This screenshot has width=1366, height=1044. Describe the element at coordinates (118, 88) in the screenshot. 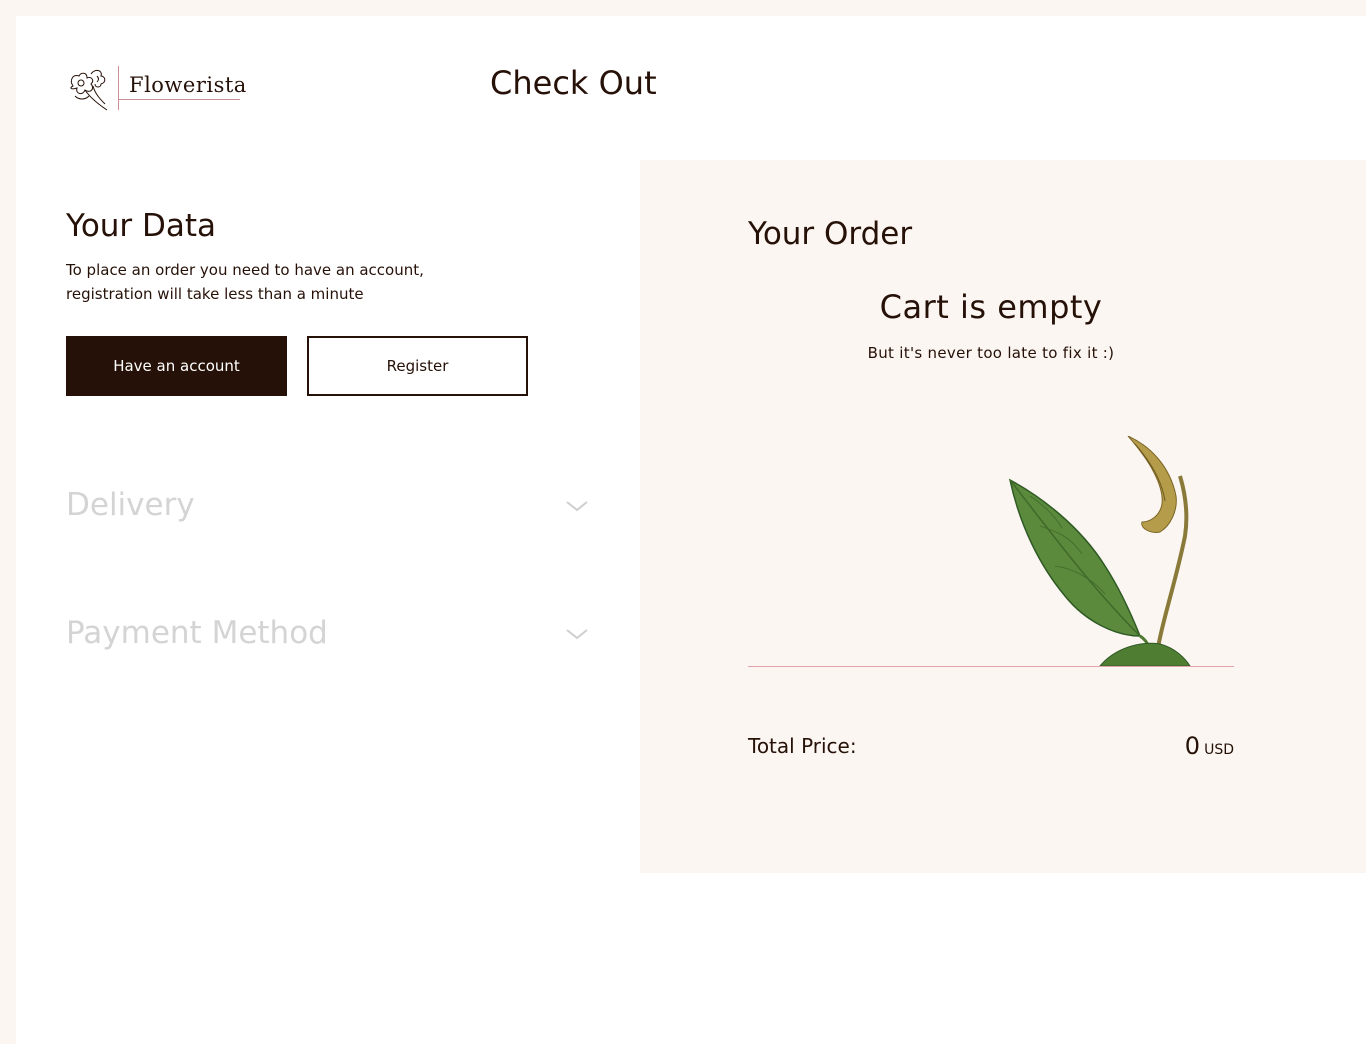

I see `logo-divider` at that location.